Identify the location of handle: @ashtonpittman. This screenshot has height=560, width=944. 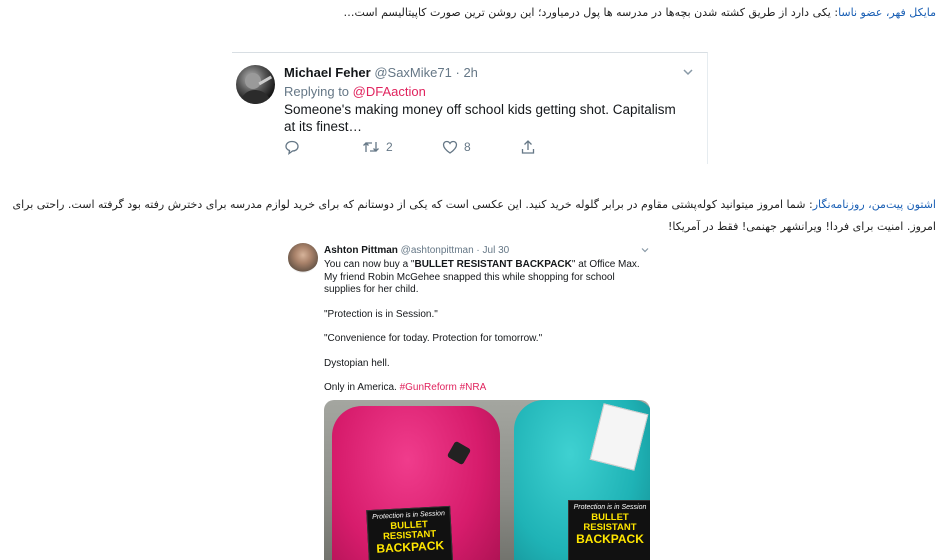
(437, 250).